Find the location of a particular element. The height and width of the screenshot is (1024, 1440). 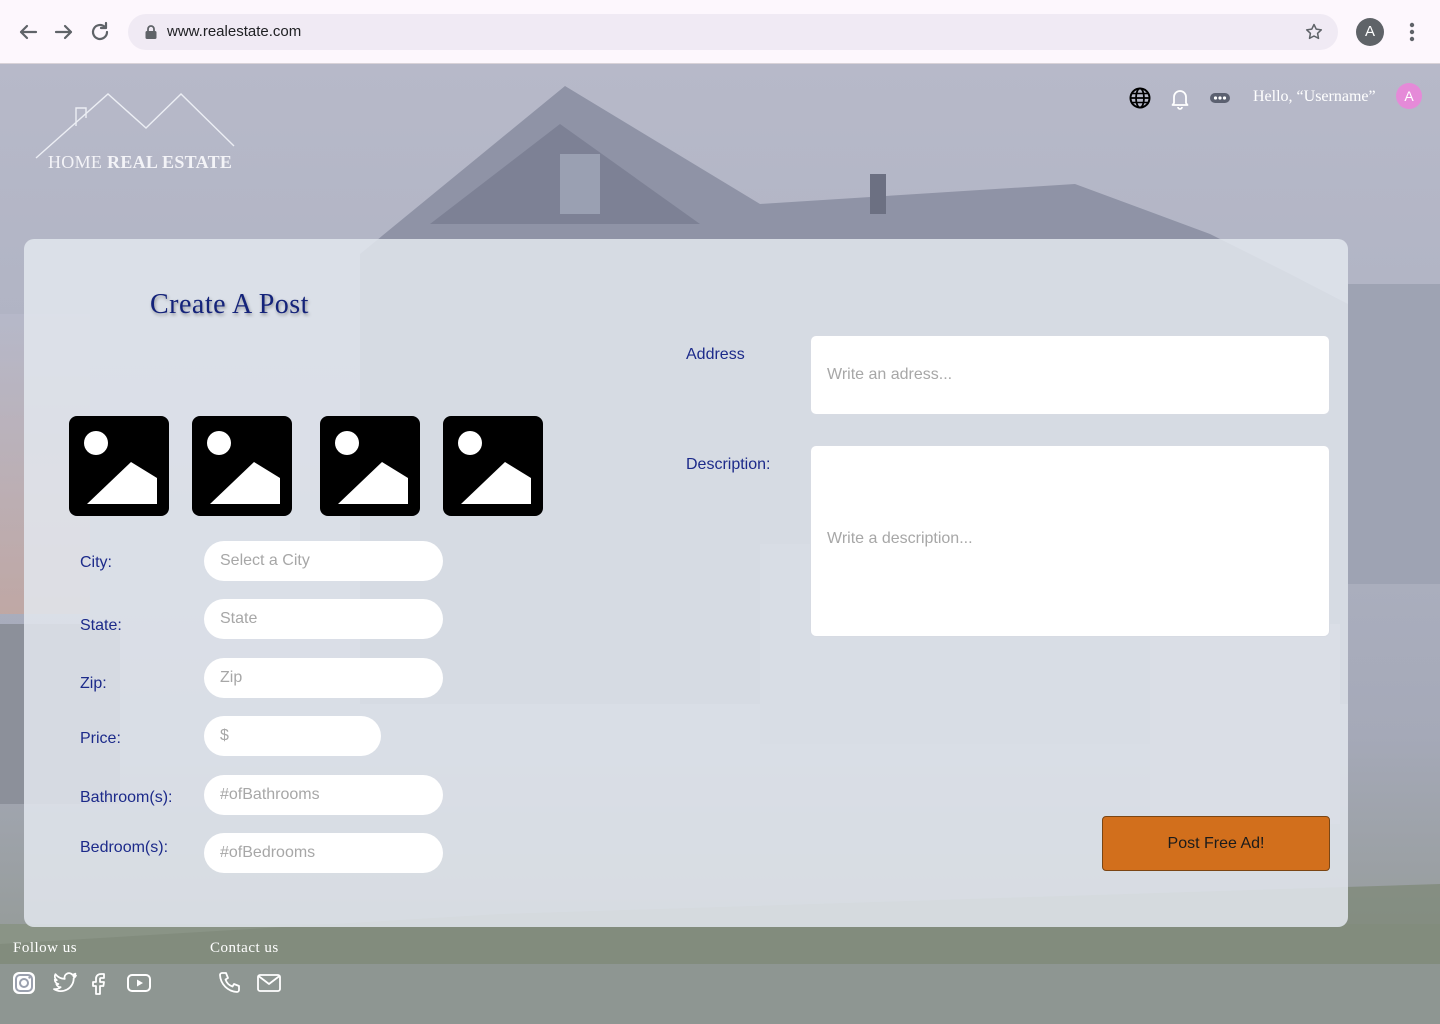

user-avatar: A is located at coordinates (1409, 96).